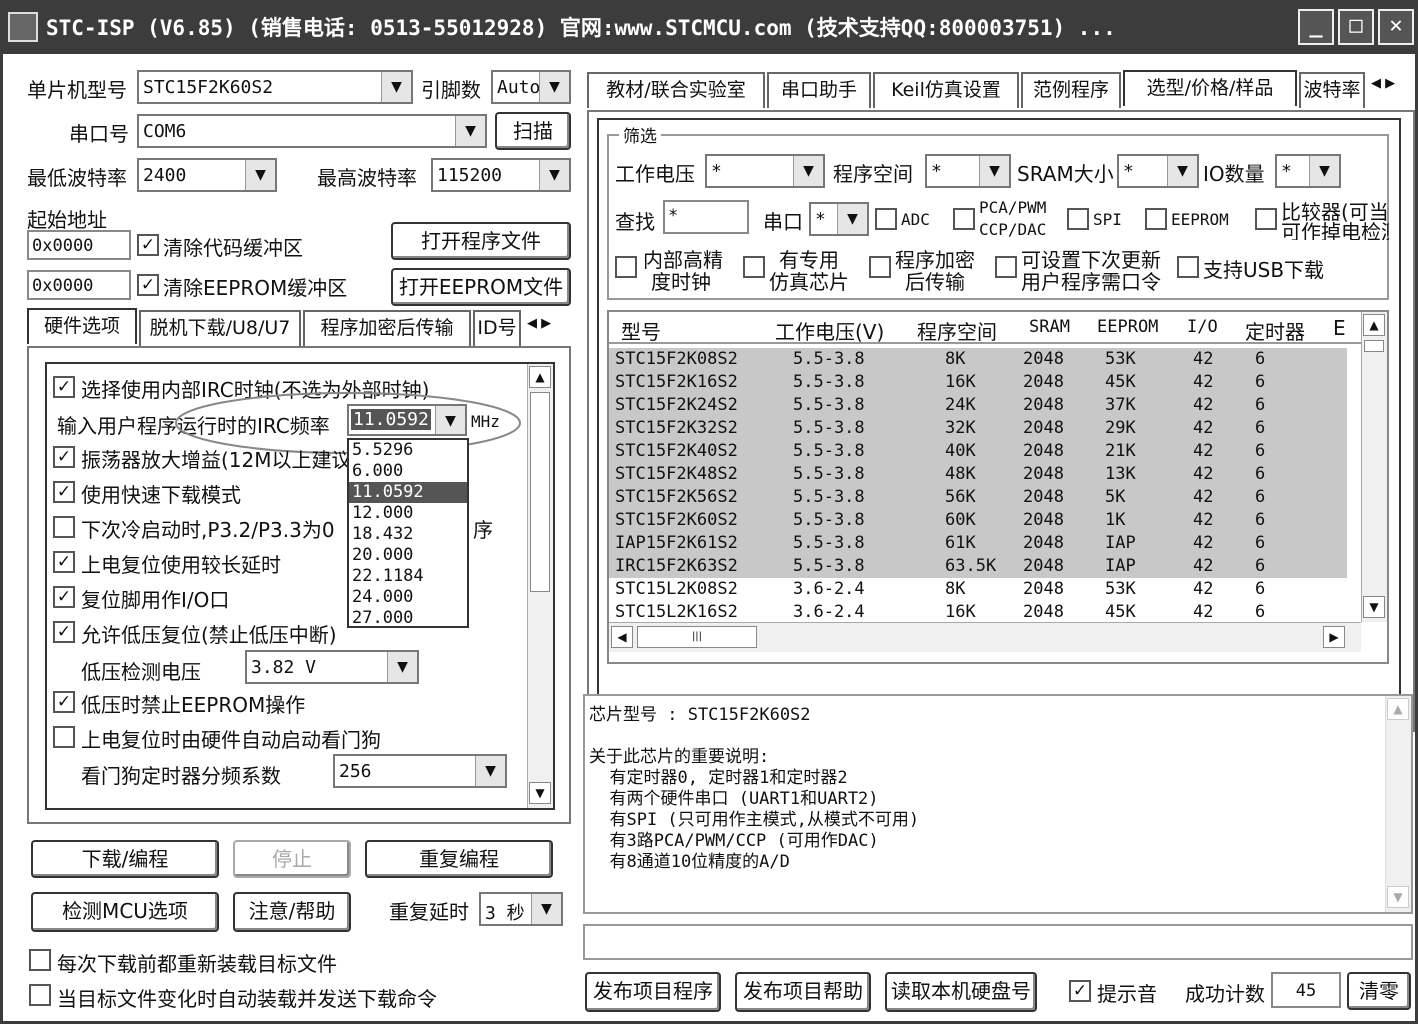  Describe the element at coordinates (1374, 467) in the screenshot. I see `table-vscrollbar: ▲ ▼` at that location.